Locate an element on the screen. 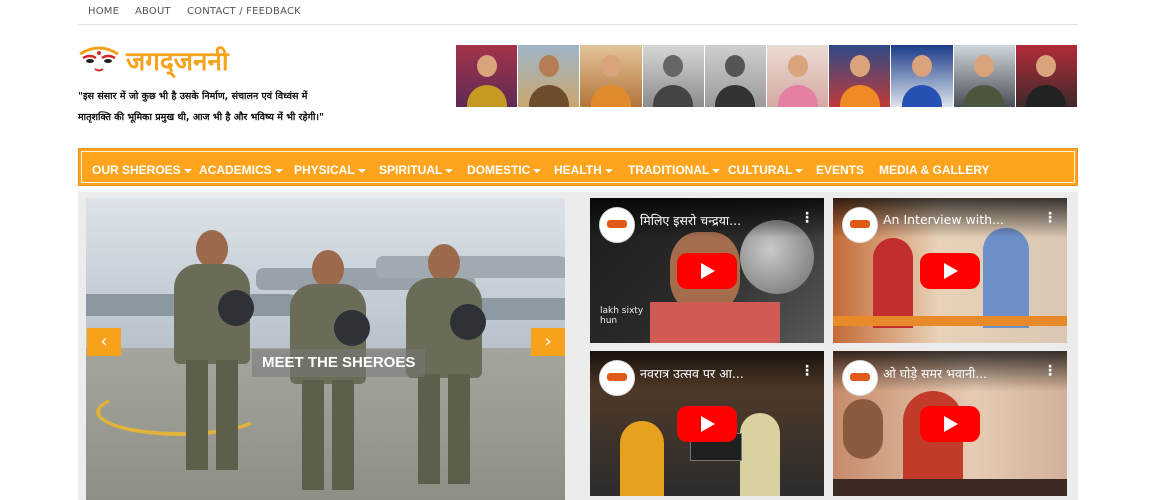 The image size is (1156, 500). header-banner is located at coordinates (767, 76).